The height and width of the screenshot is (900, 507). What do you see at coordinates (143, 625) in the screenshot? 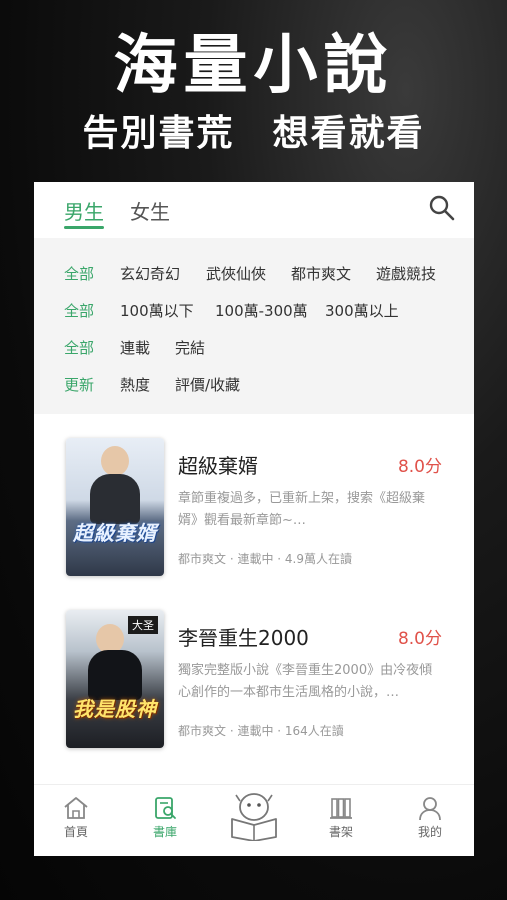
I see `cover-badge: 大圣` at bounding box center [143, 625].